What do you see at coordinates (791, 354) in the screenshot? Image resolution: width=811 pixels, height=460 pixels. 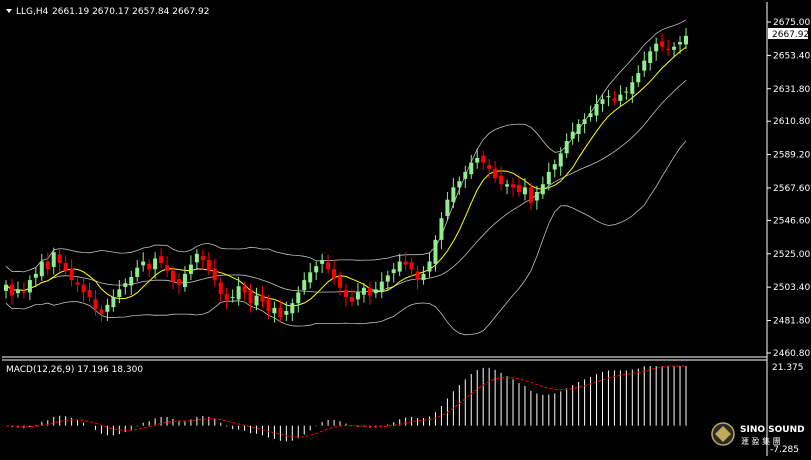 I see `price-tick-label: 2460.80` at bounding box center [791, 354].